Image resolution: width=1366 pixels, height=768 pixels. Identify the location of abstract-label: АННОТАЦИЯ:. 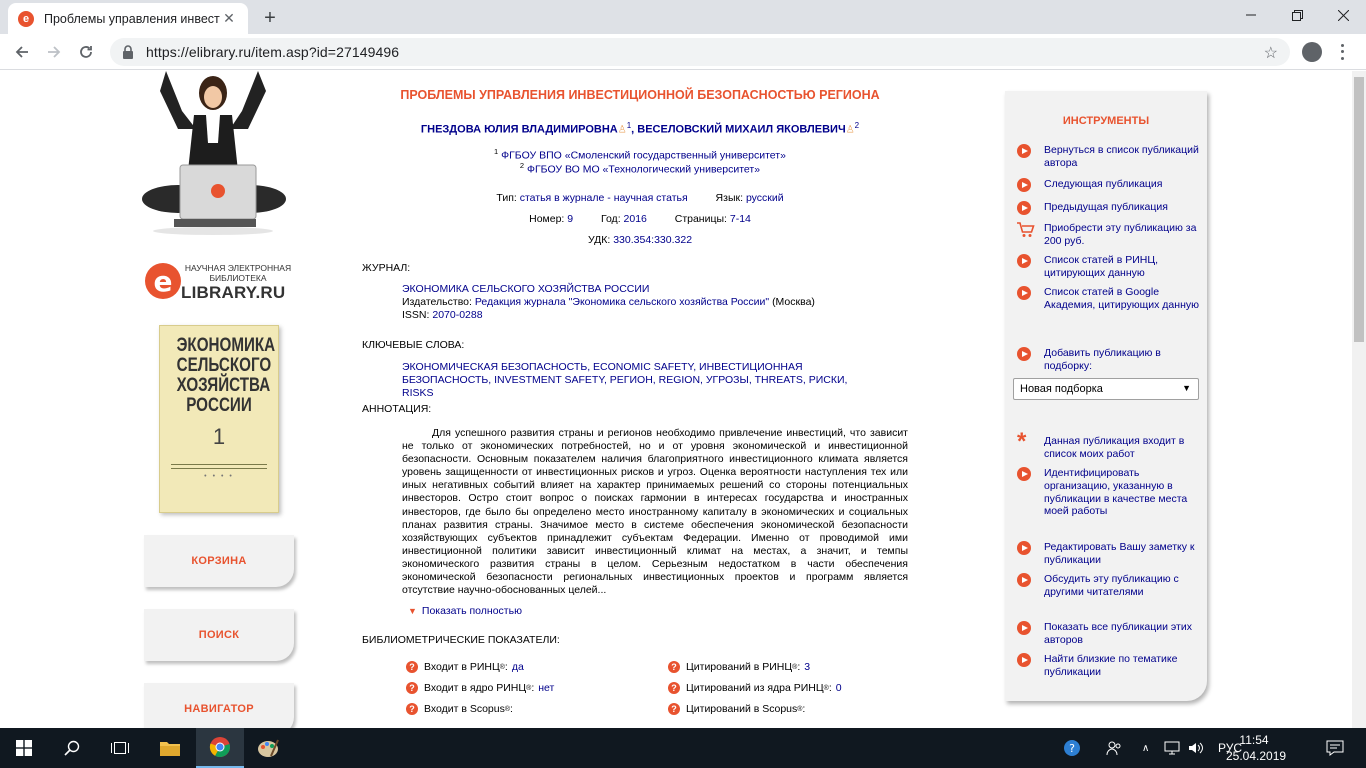
(397, 409).